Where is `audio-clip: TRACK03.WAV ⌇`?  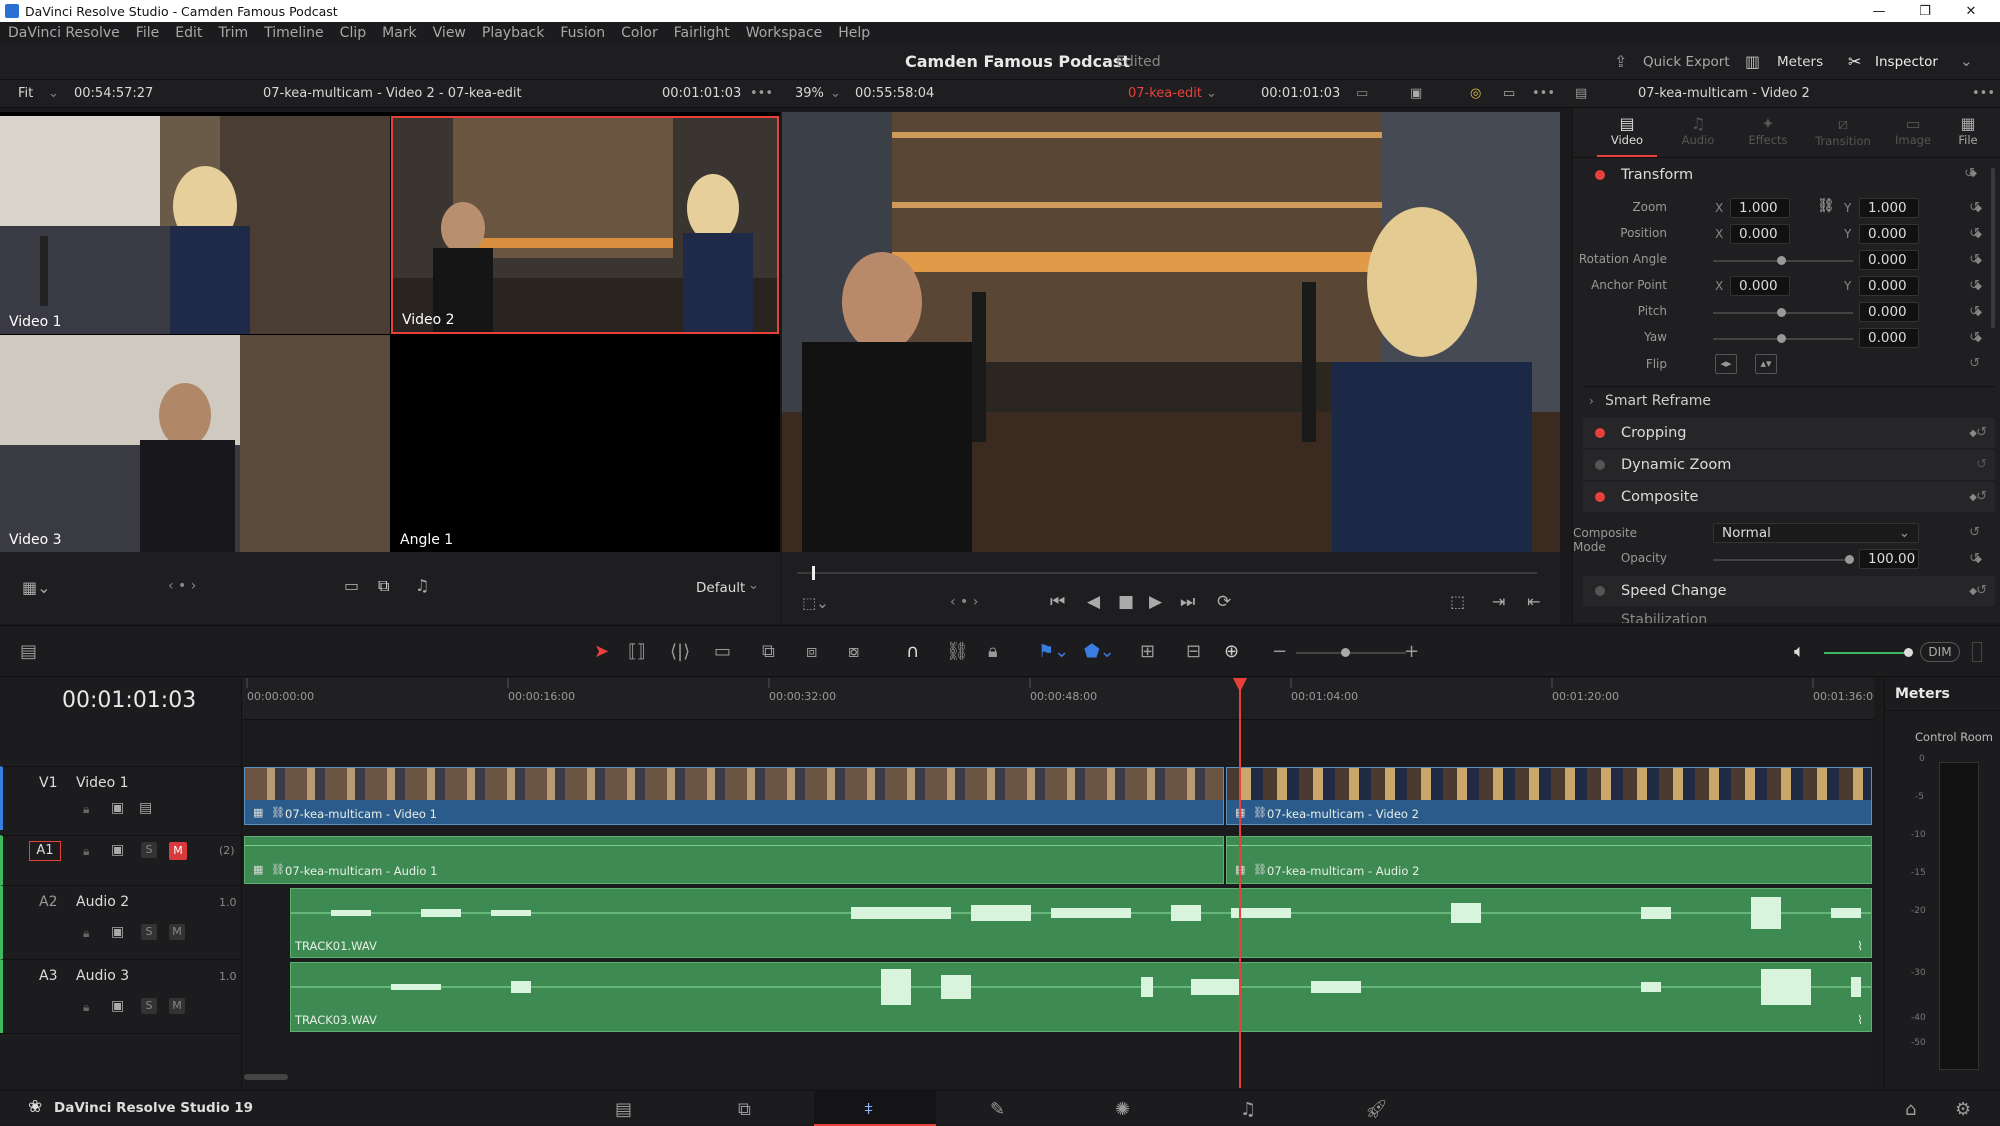 audio-clip: TRACK03.WAV ⌇ is located at coordinates (1081, 997).